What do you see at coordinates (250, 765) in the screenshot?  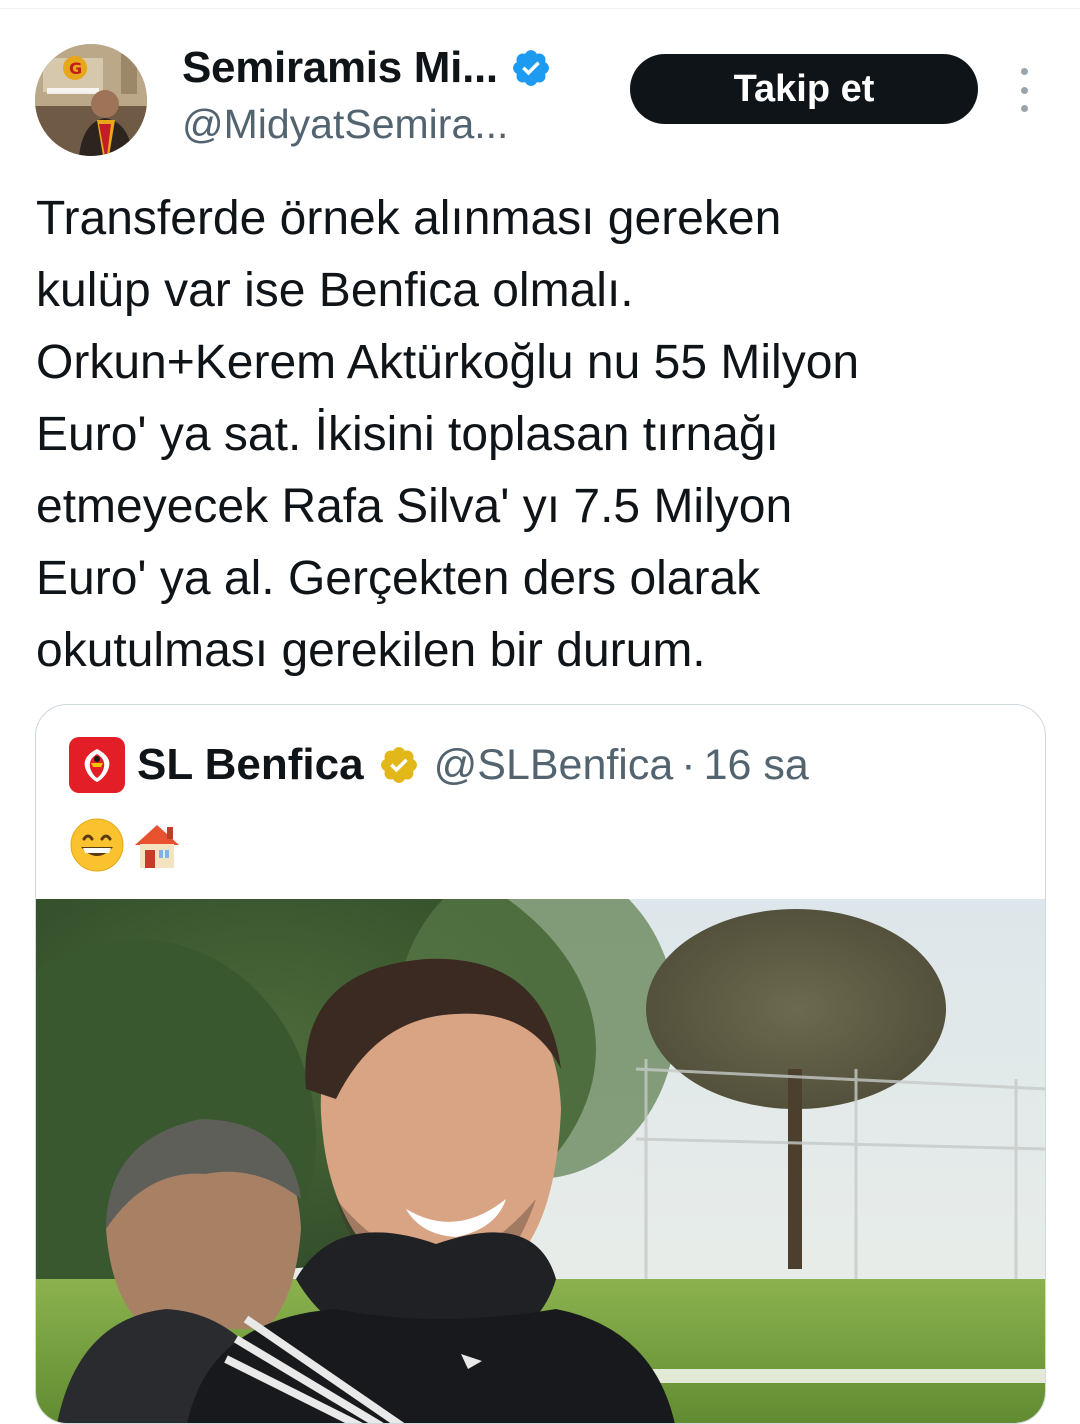 I see `quoted-author-name: SL Benfica` at bounding box center [250, 765].